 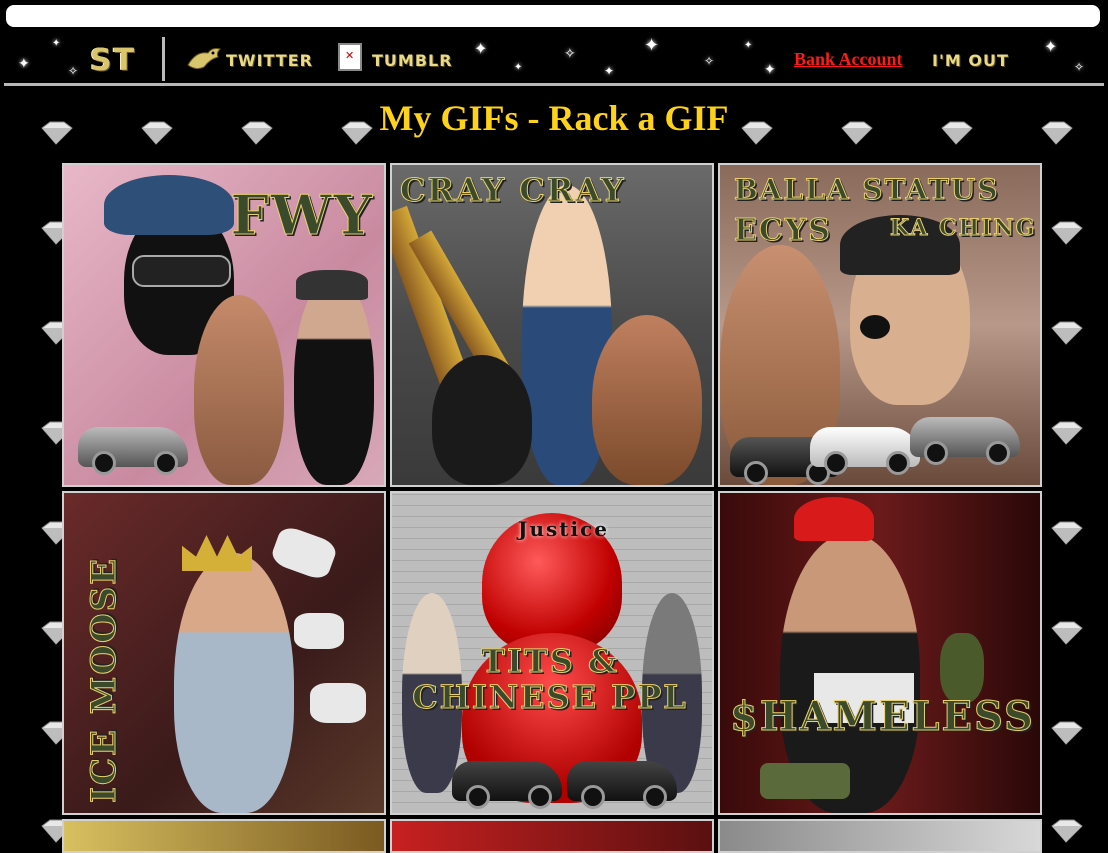 What do you see at coordinates (269, 60) in the screenshot?
I see `twitter-link: TWITTER` at bounding box center [269, 60].